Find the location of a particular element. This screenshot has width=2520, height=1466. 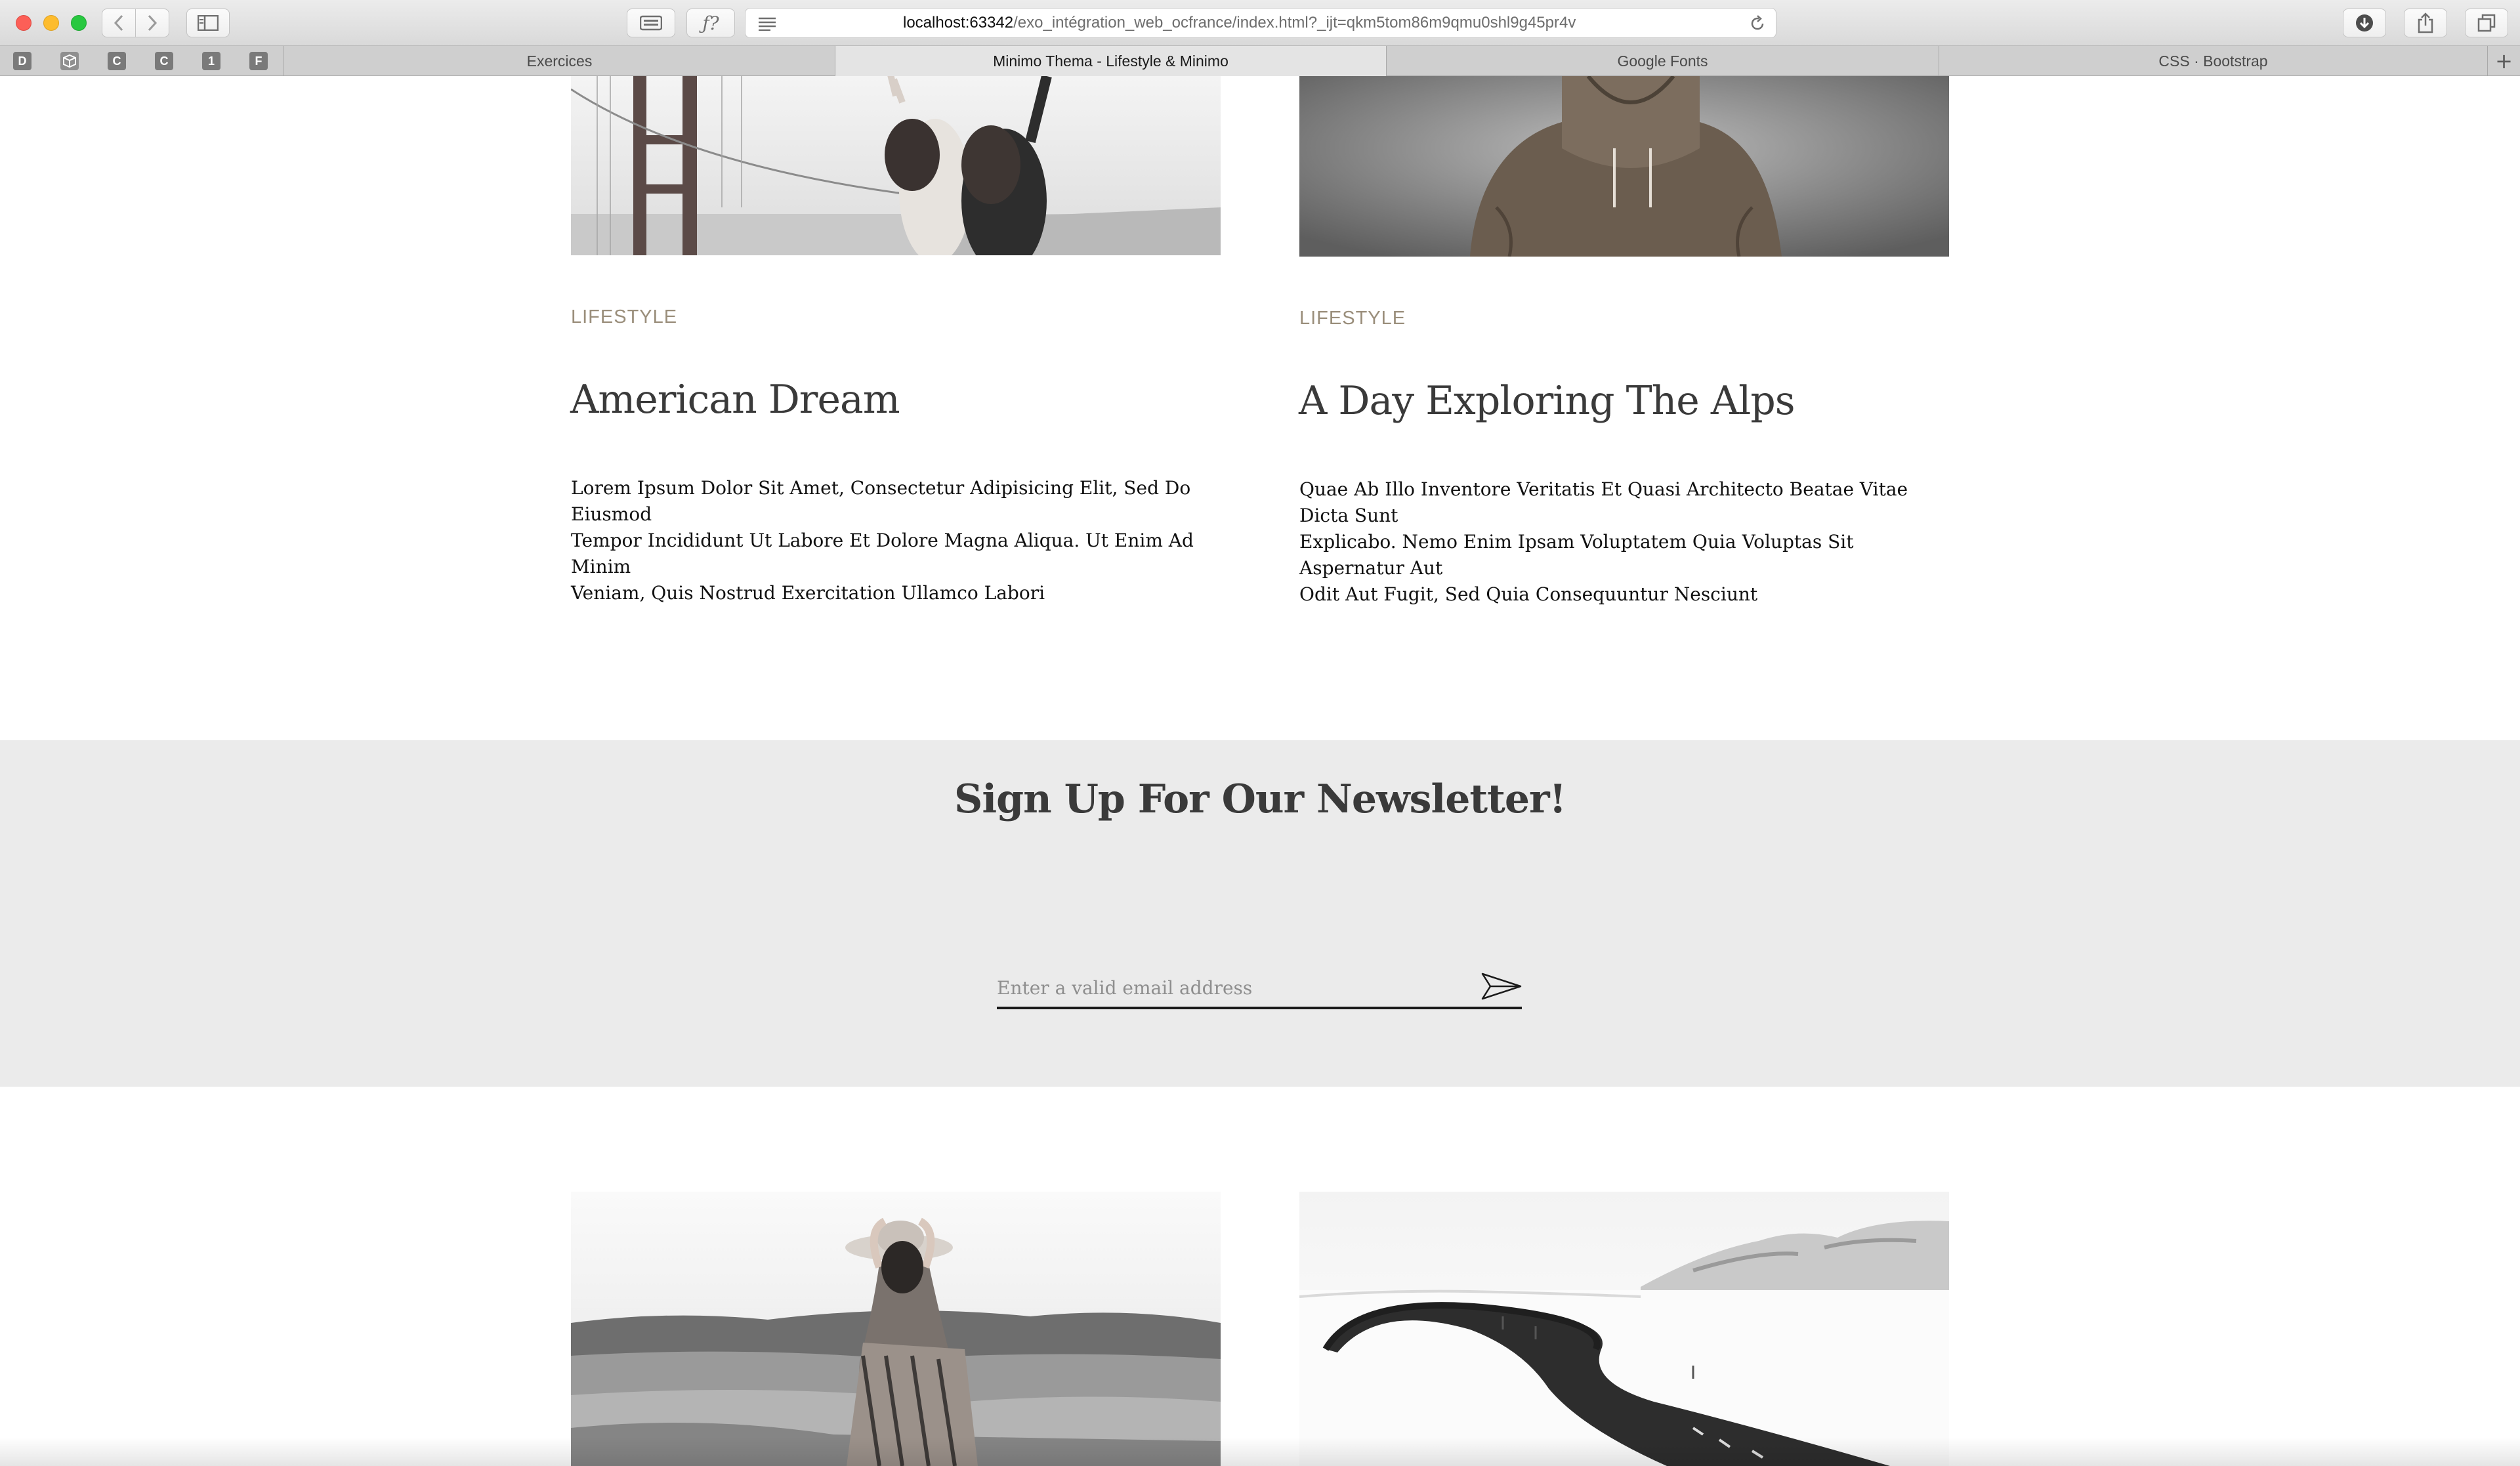

url-host: localhost:63342 is located at coordinates (958, 22).